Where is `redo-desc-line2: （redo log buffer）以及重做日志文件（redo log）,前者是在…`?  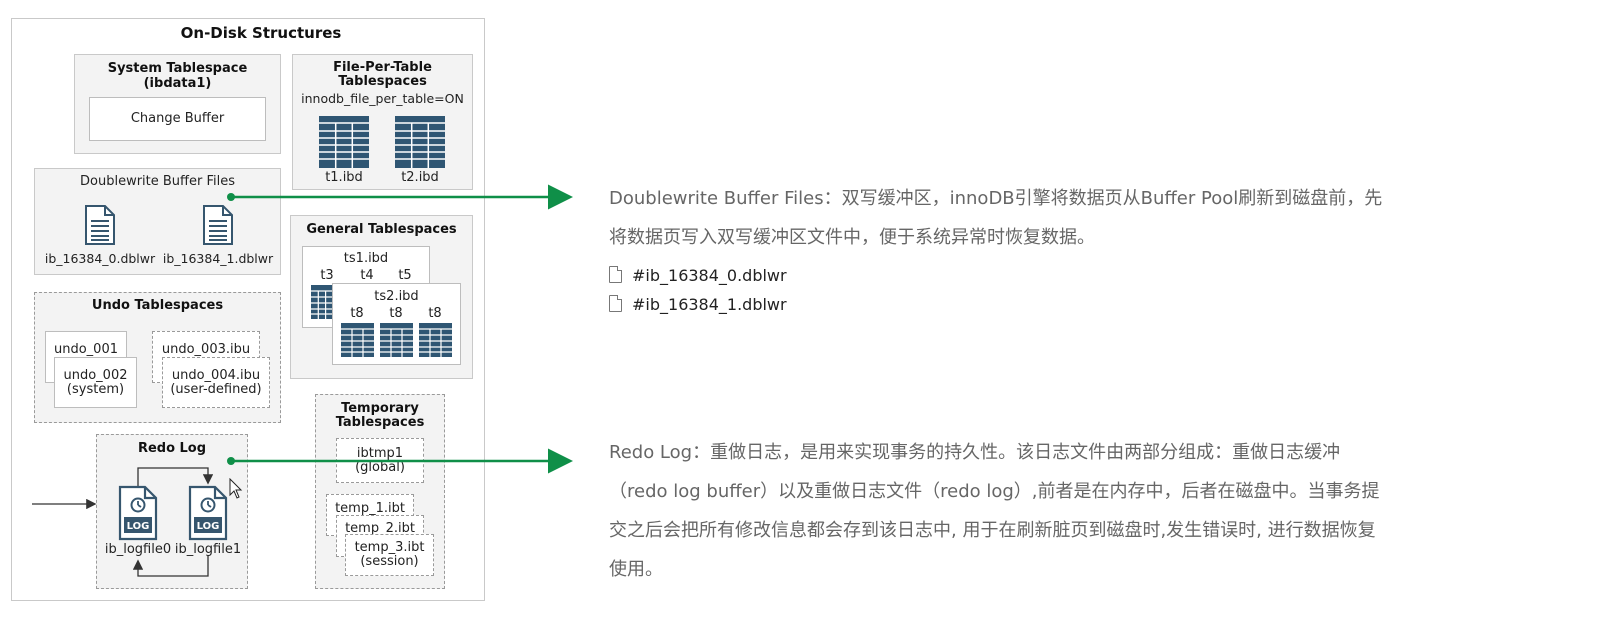 redo-desc-line2: （redo log buffer）以及重做日志文件（redo log）,前者是在… is located at coordinates (994, 491).